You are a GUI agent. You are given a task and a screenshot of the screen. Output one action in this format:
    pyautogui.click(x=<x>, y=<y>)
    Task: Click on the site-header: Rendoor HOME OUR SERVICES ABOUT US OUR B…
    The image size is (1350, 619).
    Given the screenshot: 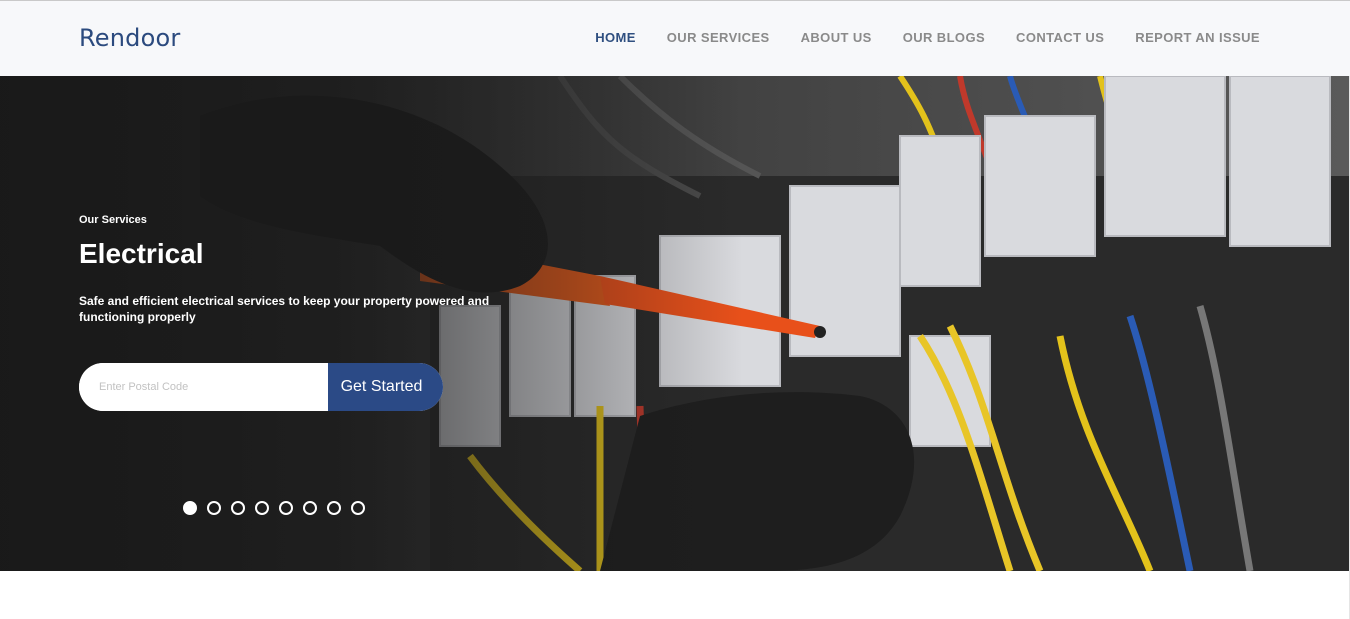 What is the action you would take?
    pyautogui.click(x=675, y=38)
    